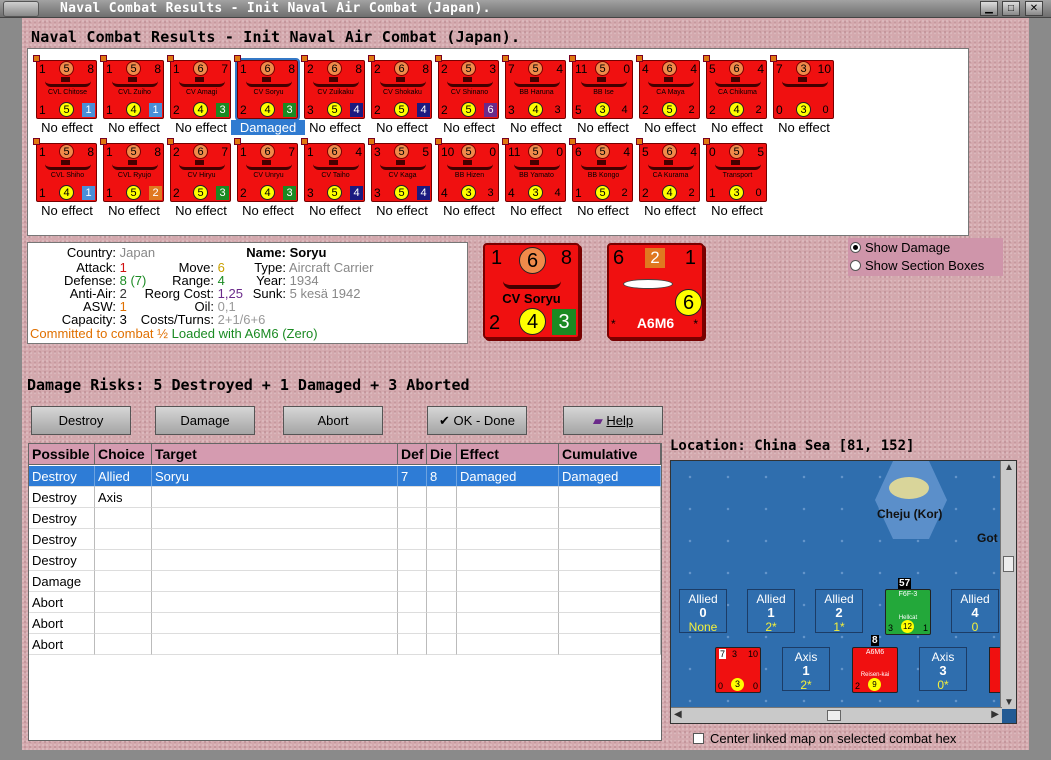 The width and height of the screenshot is (1051, 760). Describe the element at coordinates (333, 420) in the screenshot. I see `abort-button: Abort` at that location.